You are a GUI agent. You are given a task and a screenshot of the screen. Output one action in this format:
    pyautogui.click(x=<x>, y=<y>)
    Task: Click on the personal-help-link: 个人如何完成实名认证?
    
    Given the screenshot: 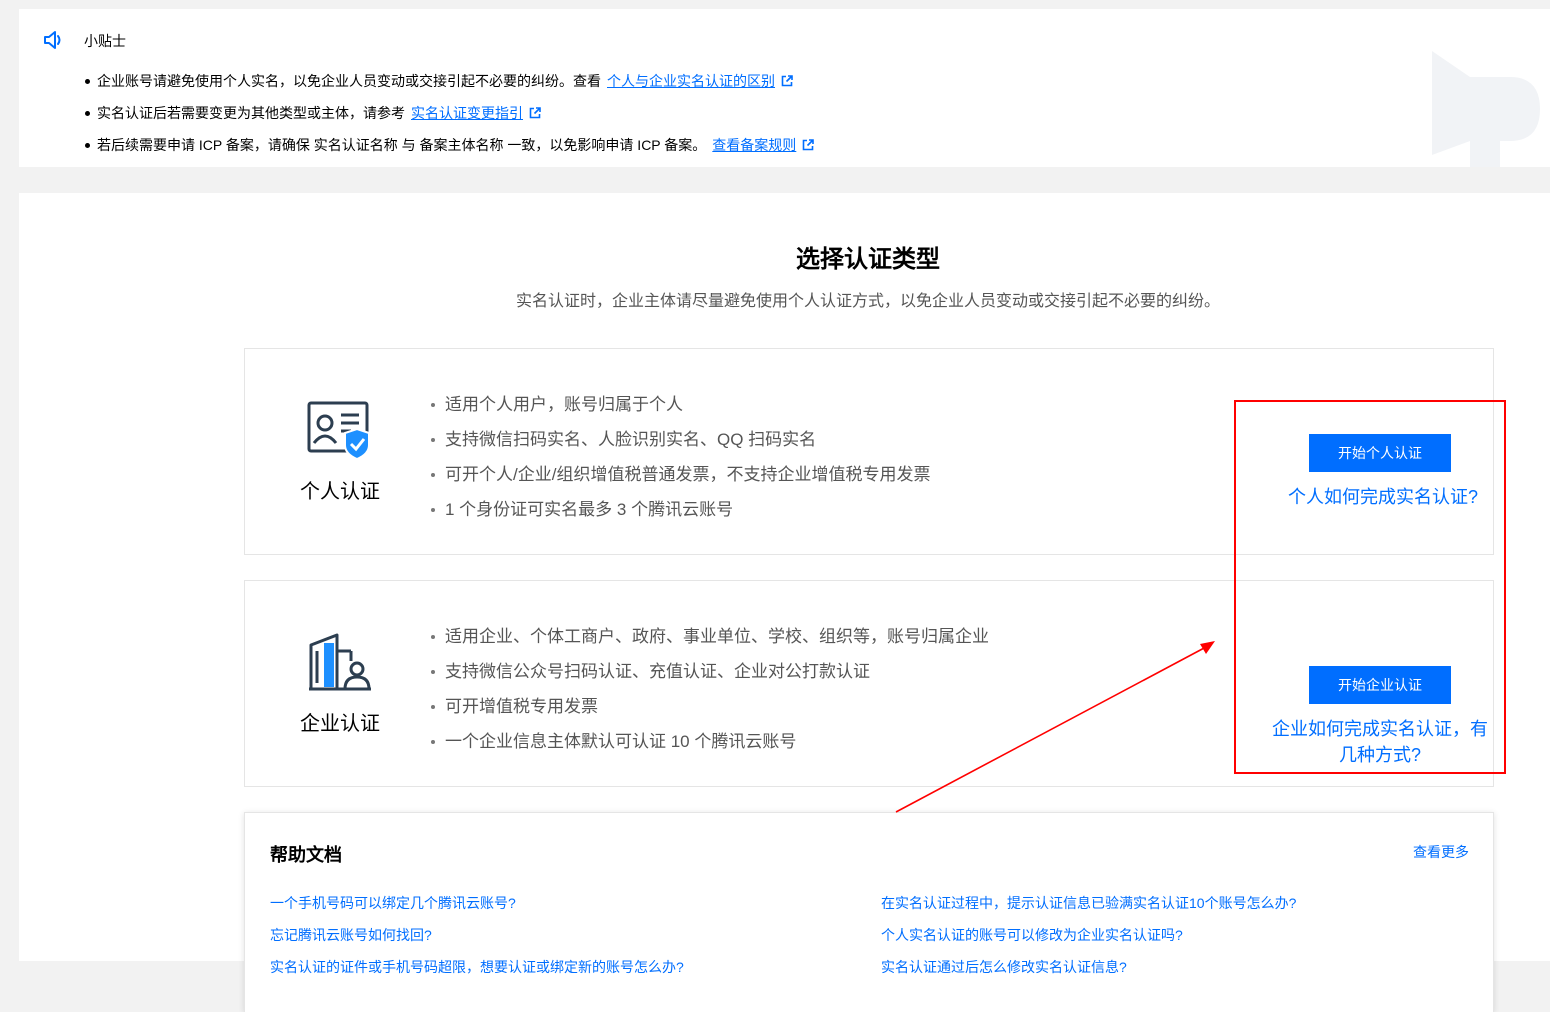 What is the action you would take?
    pyautogui.click(x=1383, y=497)
    